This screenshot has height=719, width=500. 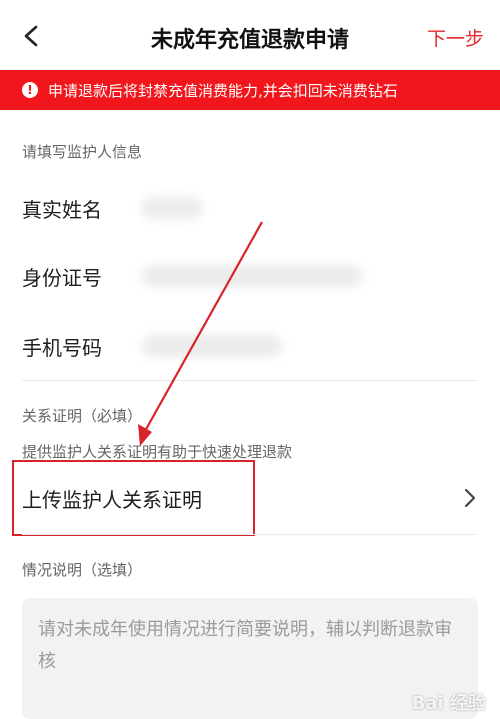 I want to click on phone-number-label: 手机号码, so click(x=62, y=347).